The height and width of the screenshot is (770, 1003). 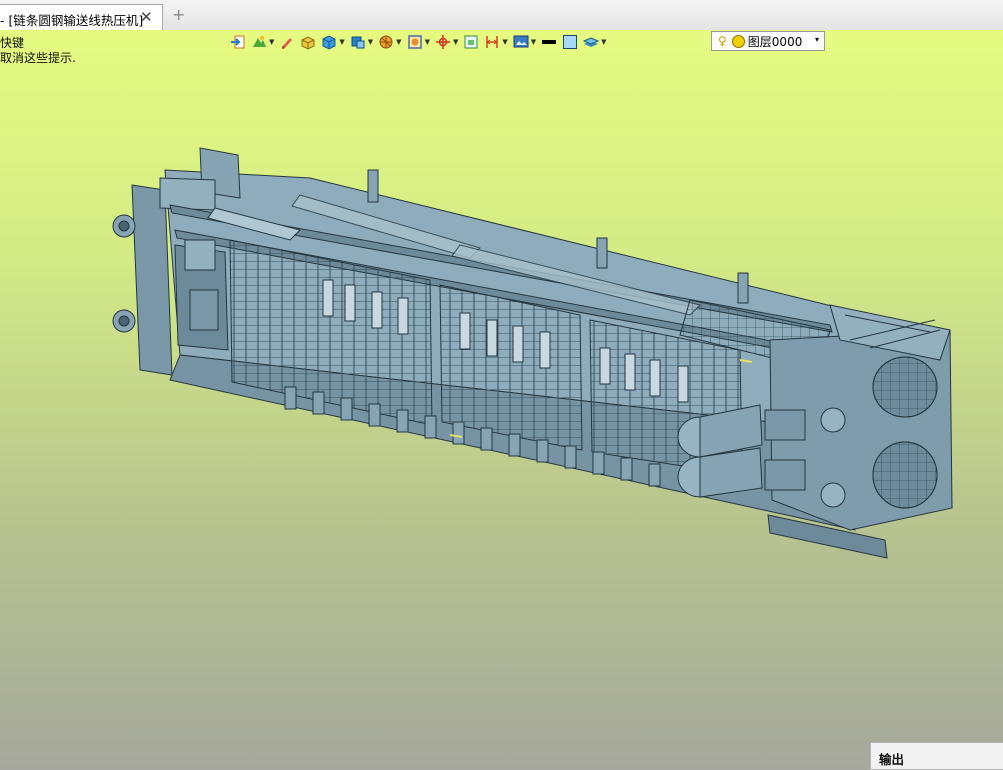 What do you see at coordinates (72, 20) in the screenshot?
I see `document-tab-title: - [链条圆钢输送线热压机]` at bounding box center [72, 20].